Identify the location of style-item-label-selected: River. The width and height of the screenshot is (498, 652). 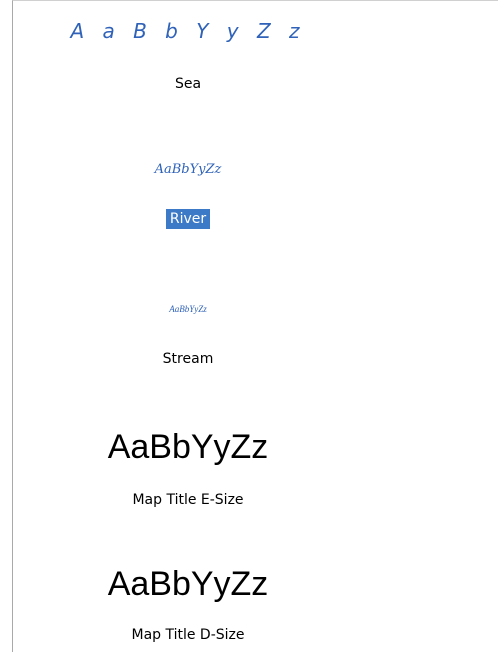
(188, 219).